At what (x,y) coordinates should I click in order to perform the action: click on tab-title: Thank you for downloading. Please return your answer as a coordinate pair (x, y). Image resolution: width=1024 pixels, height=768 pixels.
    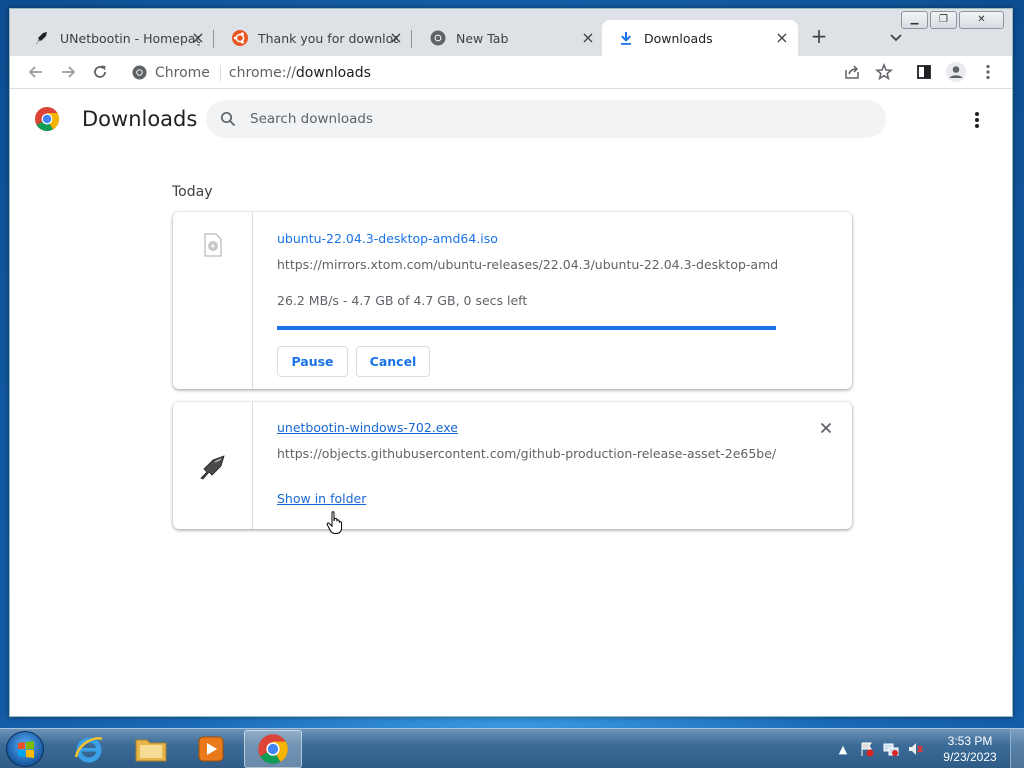
    Looking at the image, I should click on (328, 38).